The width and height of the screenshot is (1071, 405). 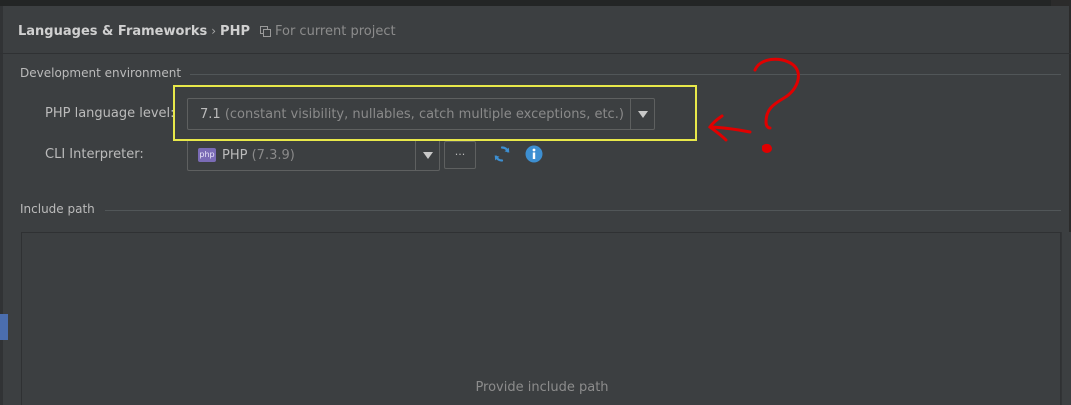 I want to click on annotation-highlight-box, so click(x=435, y=113).